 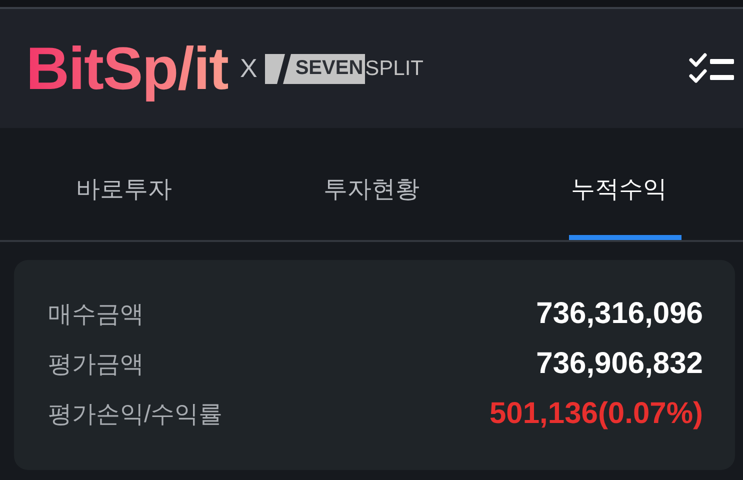 I want to click on summary-label: 매수금액, so click(x=96, y=315).